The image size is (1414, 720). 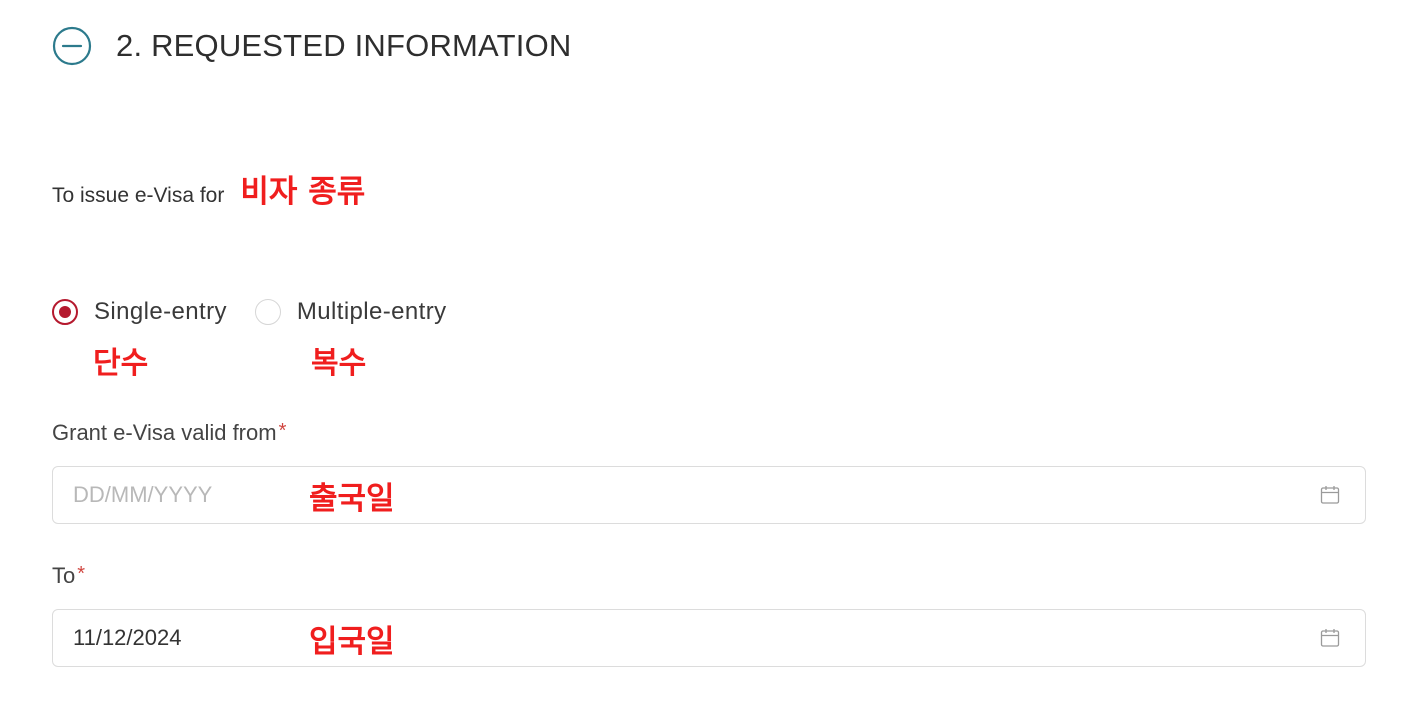 What do you see at coordinates (64, 575) in the screenshot?
I see `valid-to-label-text: To` at bounding box center [64, 575].